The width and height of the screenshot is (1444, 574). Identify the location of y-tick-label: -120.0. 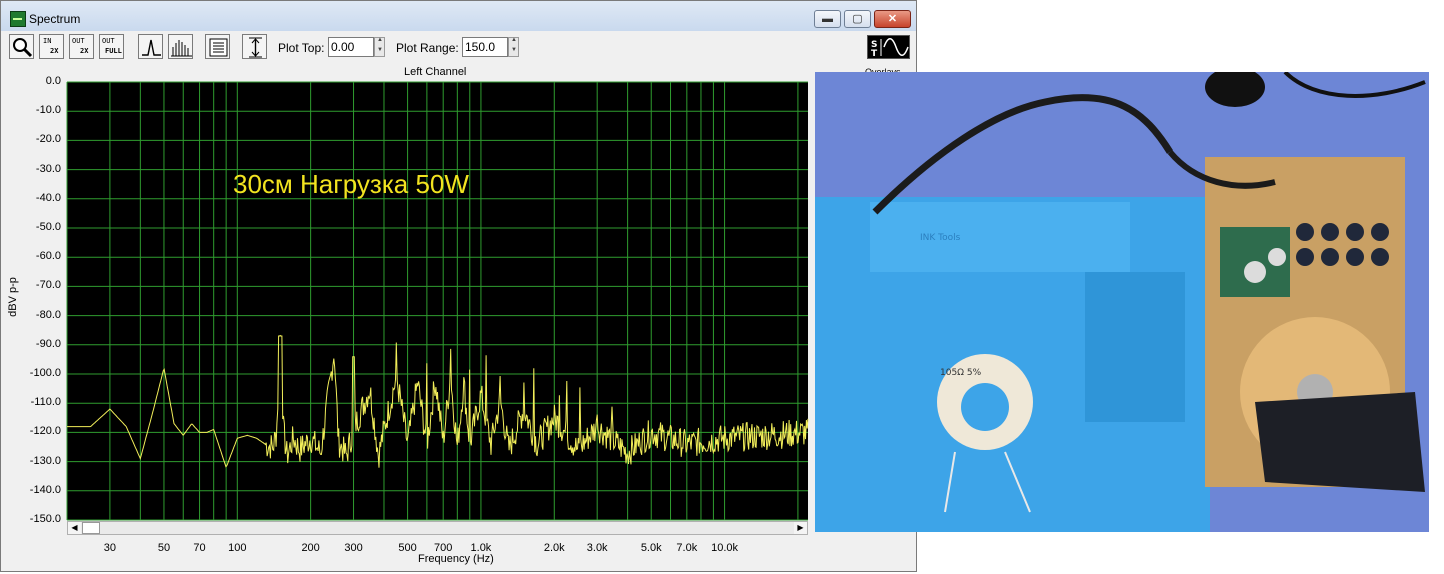
(45, 431).